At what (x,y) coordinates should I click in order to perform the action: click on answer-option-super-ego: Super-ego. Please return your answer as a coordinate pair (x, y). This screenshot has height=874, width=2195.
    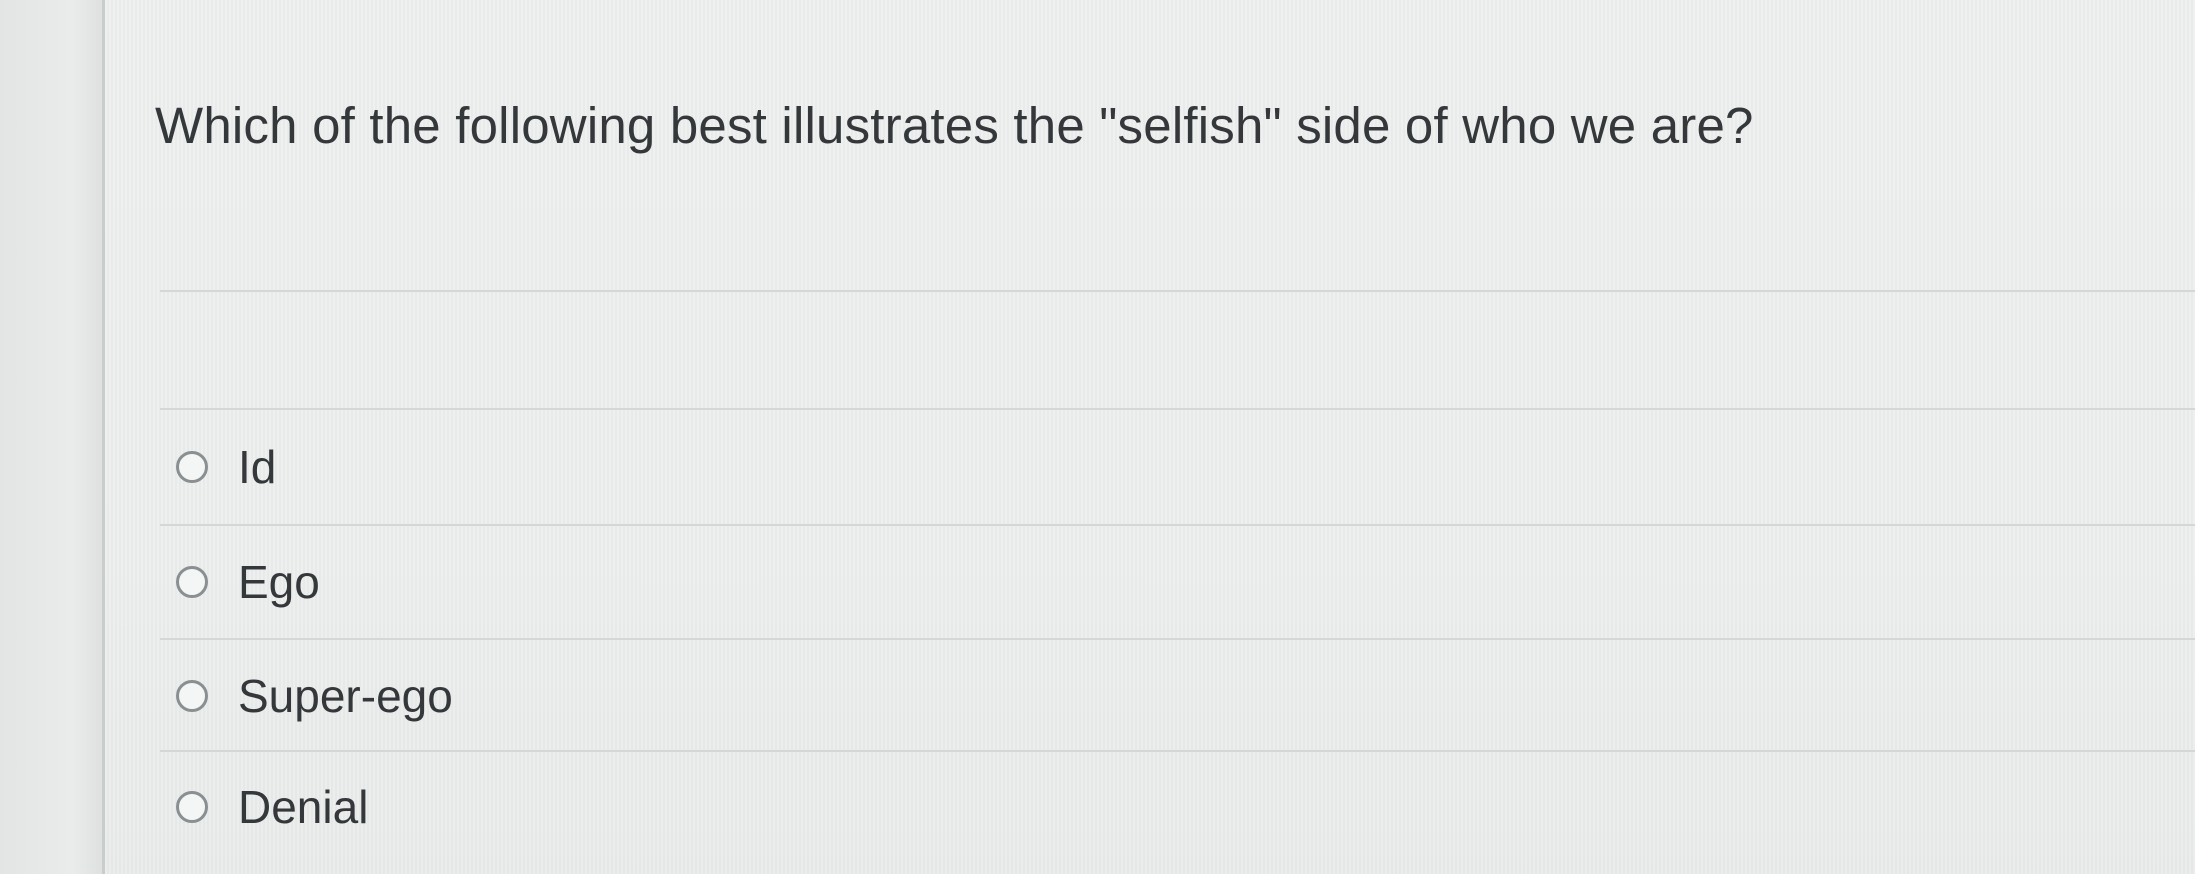
    Looking at the image, I should click on (314, 696).